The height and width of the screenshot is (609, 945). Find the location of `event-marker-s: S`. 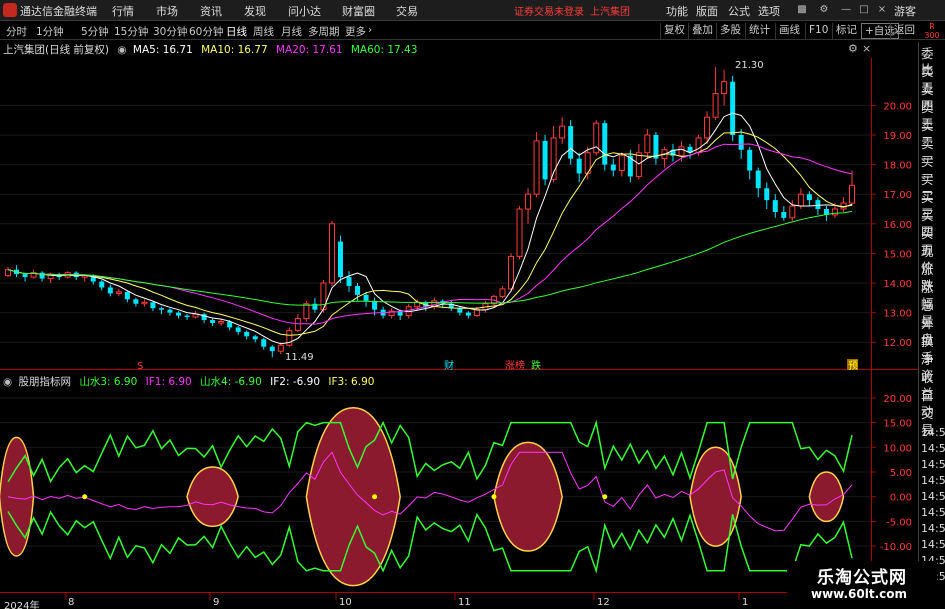

event-marker-s: S is located at coordinates (140, 366).